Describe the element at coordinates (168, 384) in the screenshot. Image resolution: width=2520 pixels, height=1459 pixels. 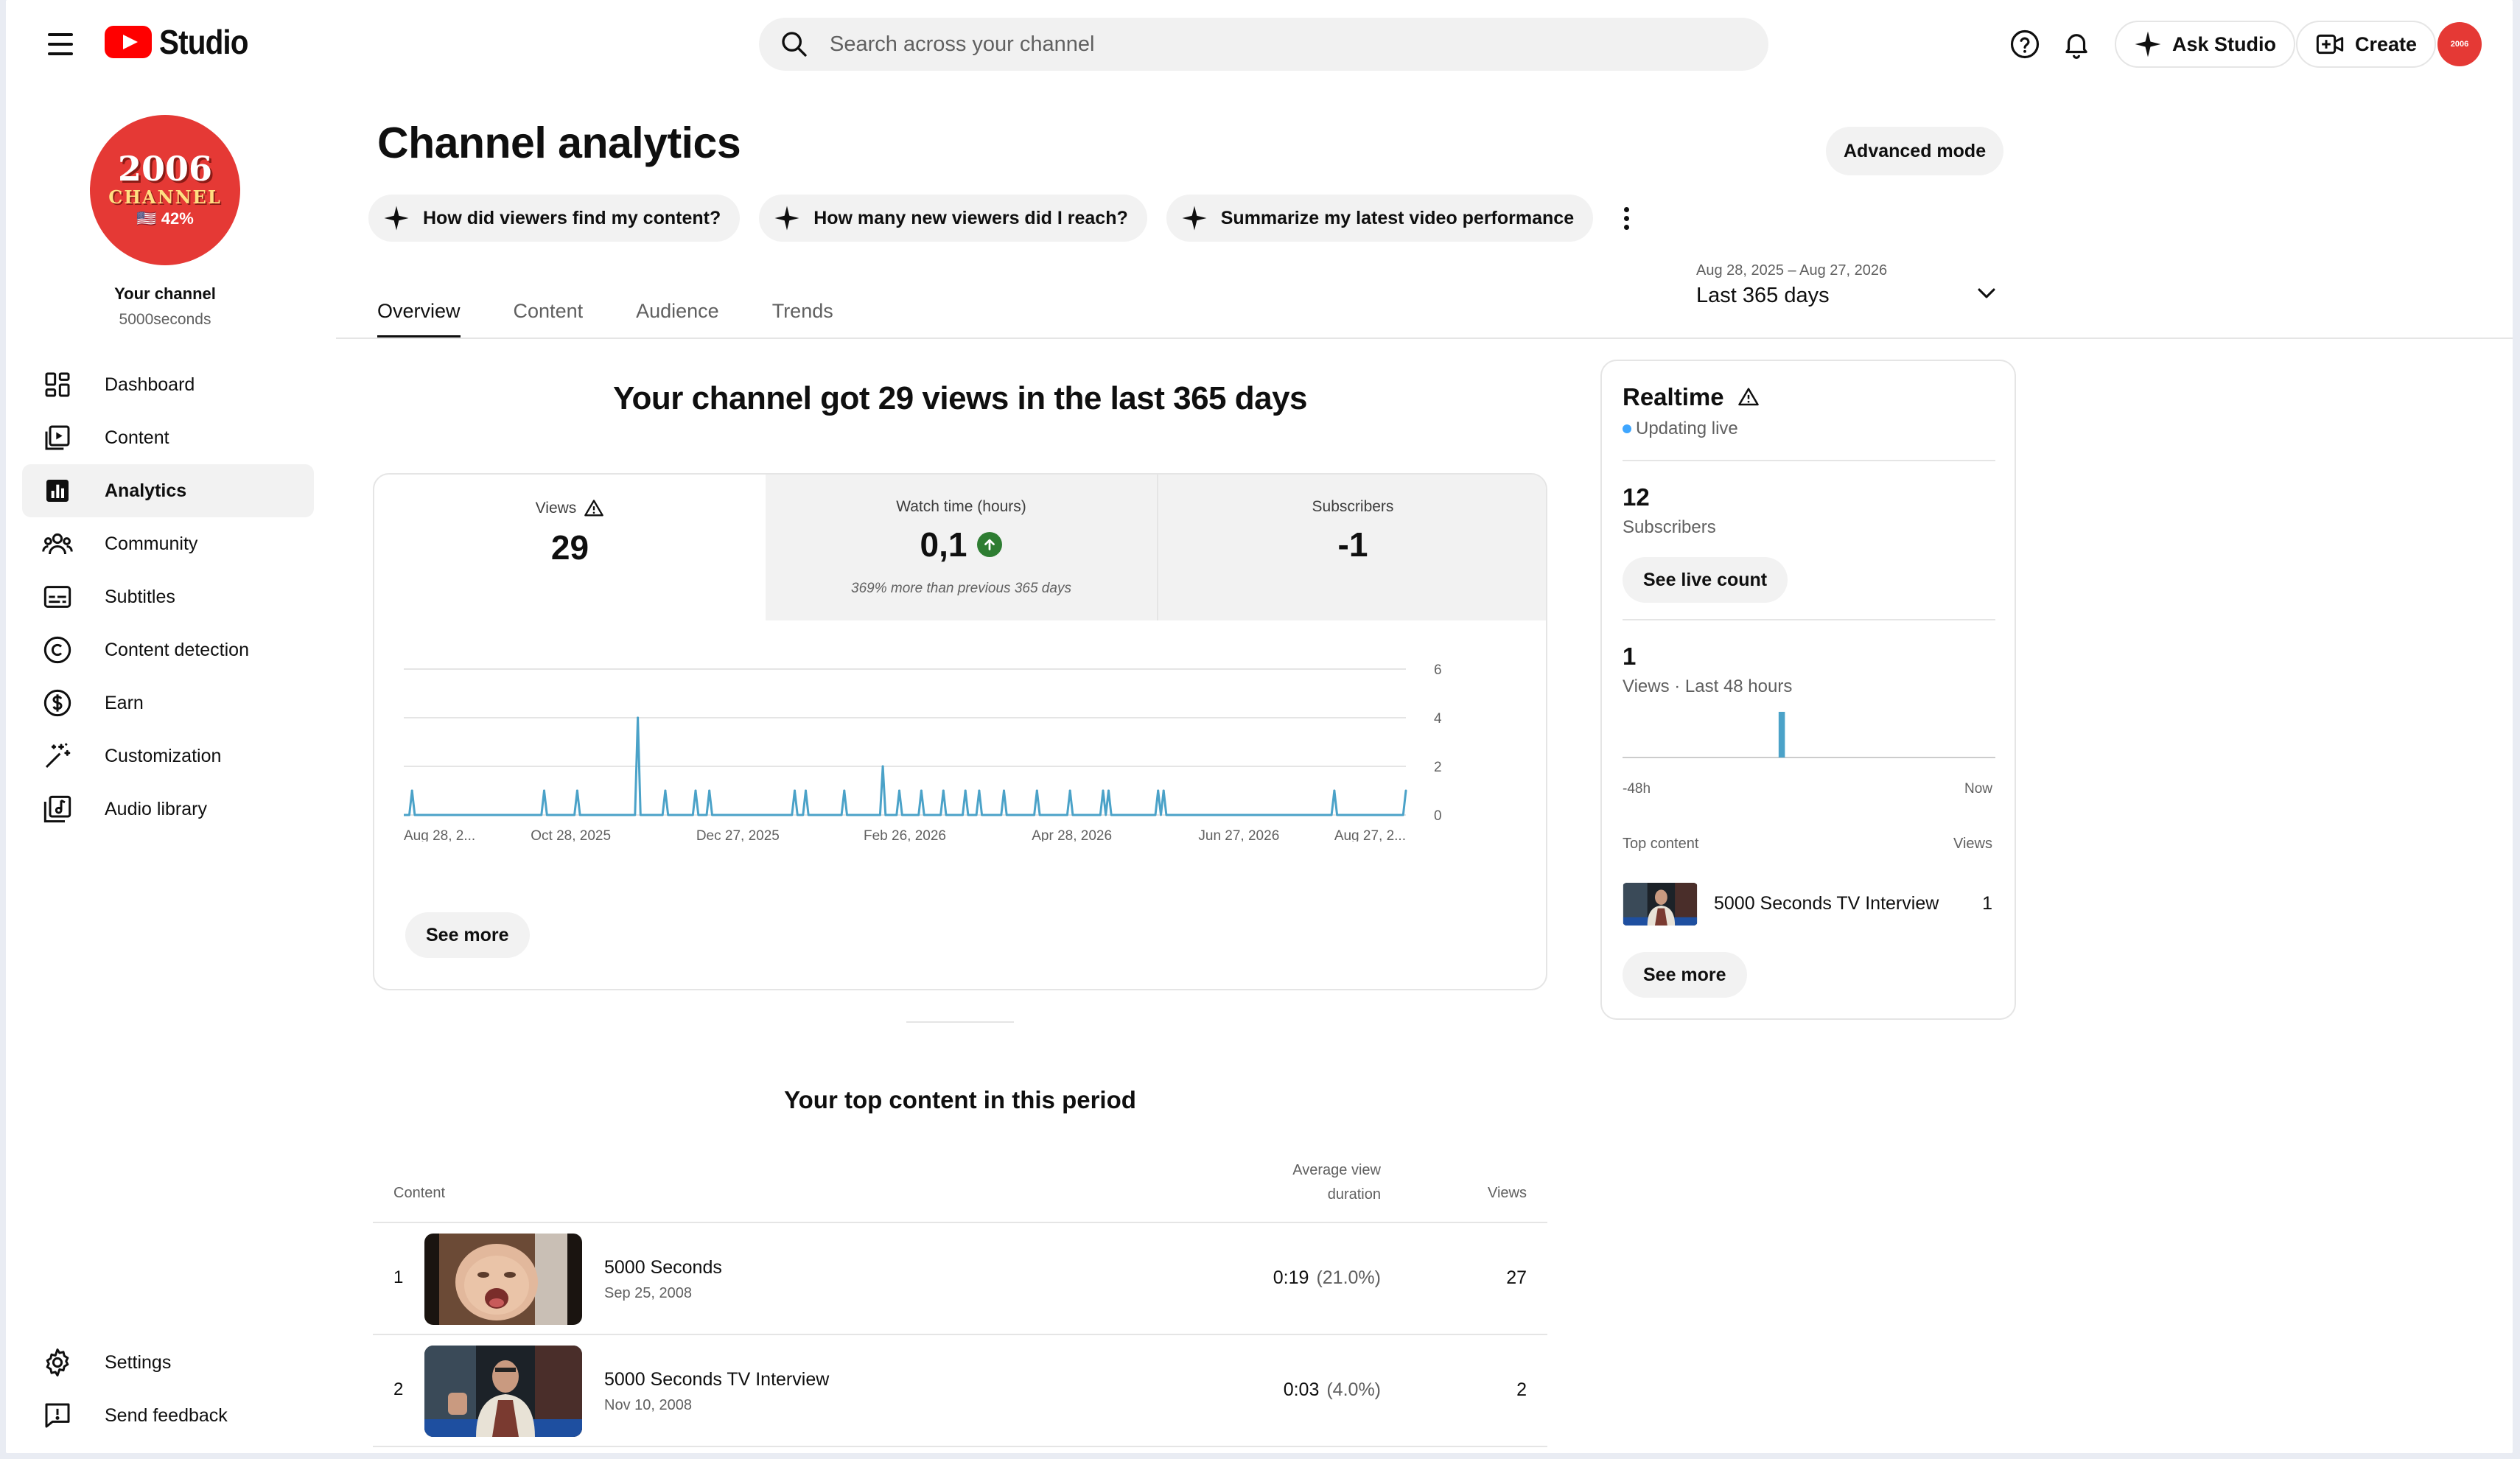
I see `sidebar-item-dashboard: Dashboard` at that location.